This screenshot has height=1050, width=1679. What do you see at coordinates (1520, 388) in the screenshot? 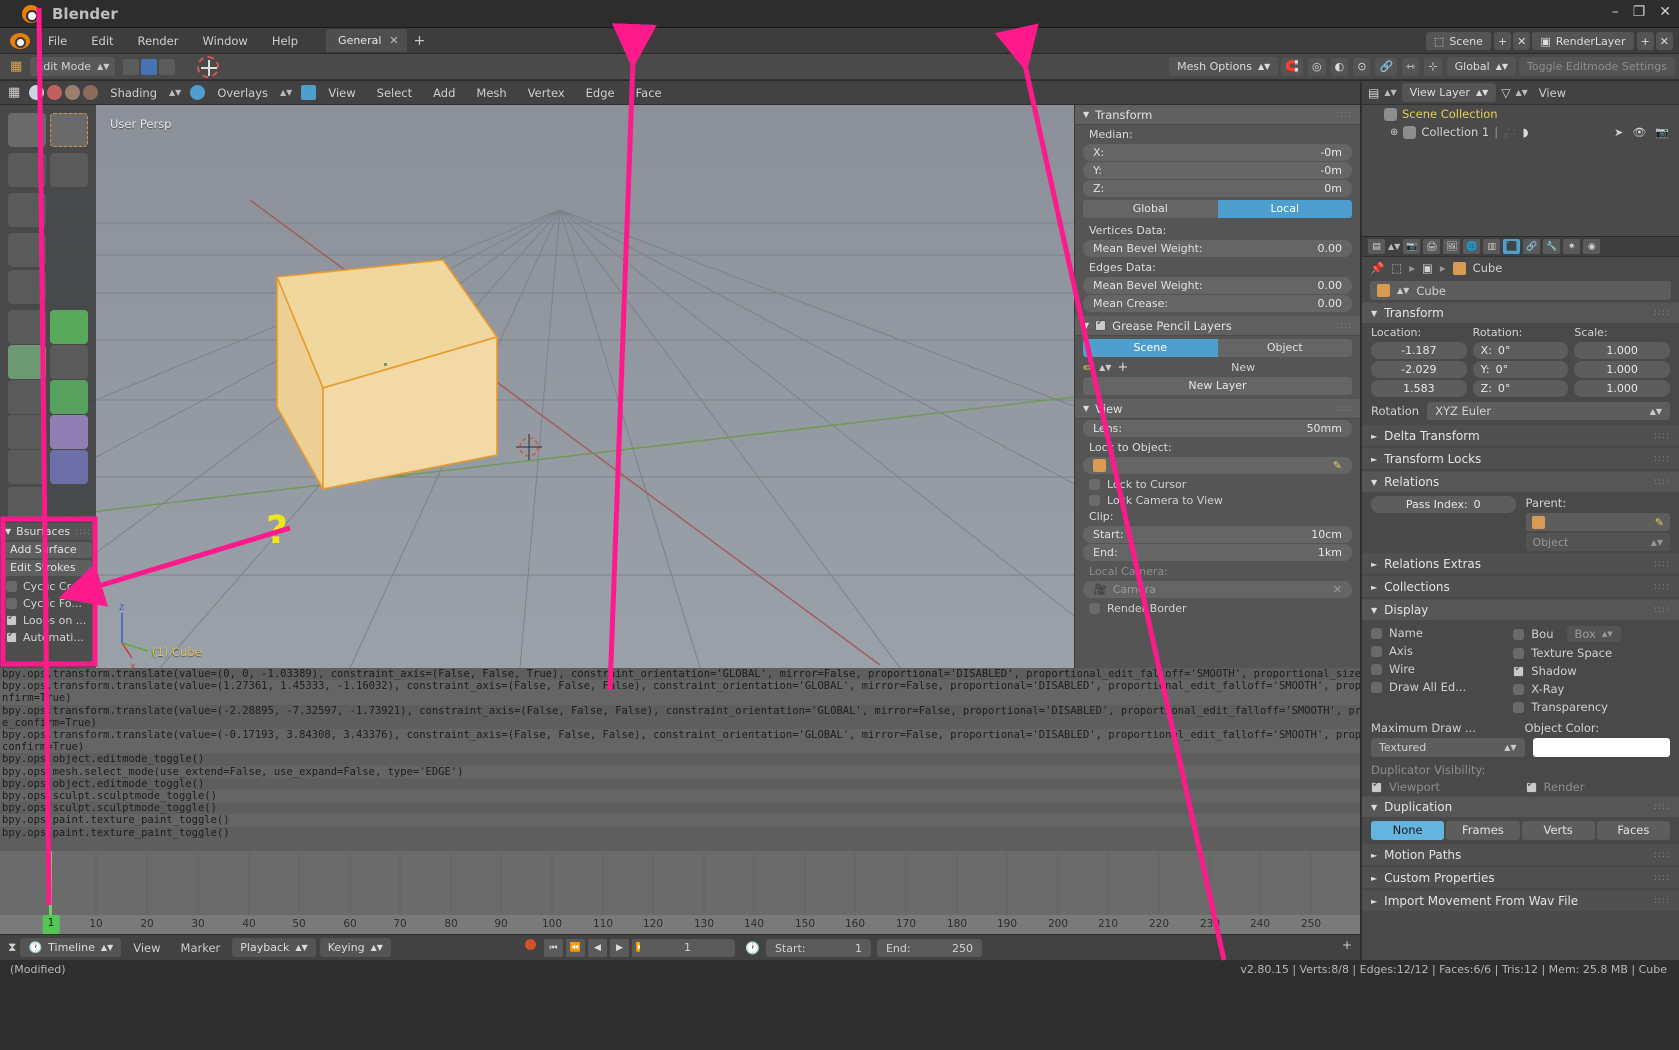
I see `rotation-z-field: Z: 0°` at bounding box center [1520, 388].